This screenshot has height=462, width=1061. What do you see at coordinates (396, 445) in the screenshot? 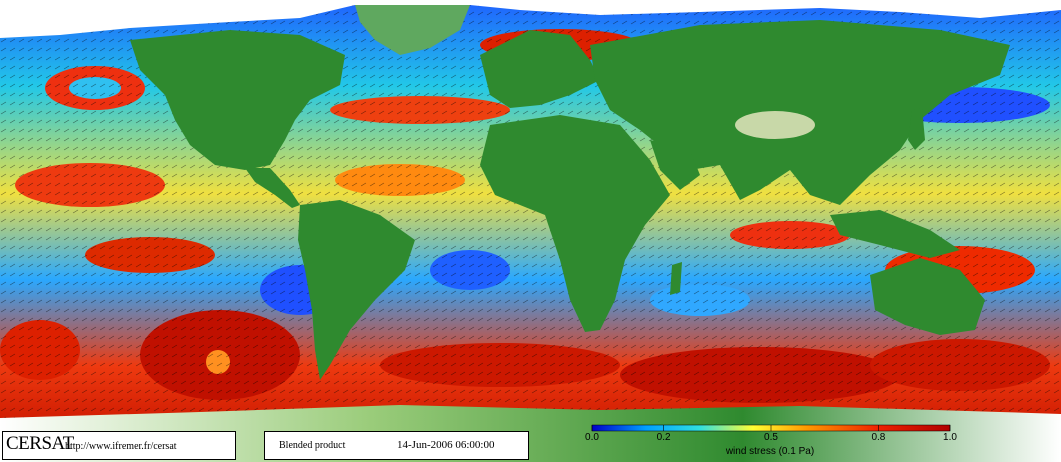
I see `product-box: Blended product 14-Jun-2006 06:00:00` at bounding box center [396, 445].